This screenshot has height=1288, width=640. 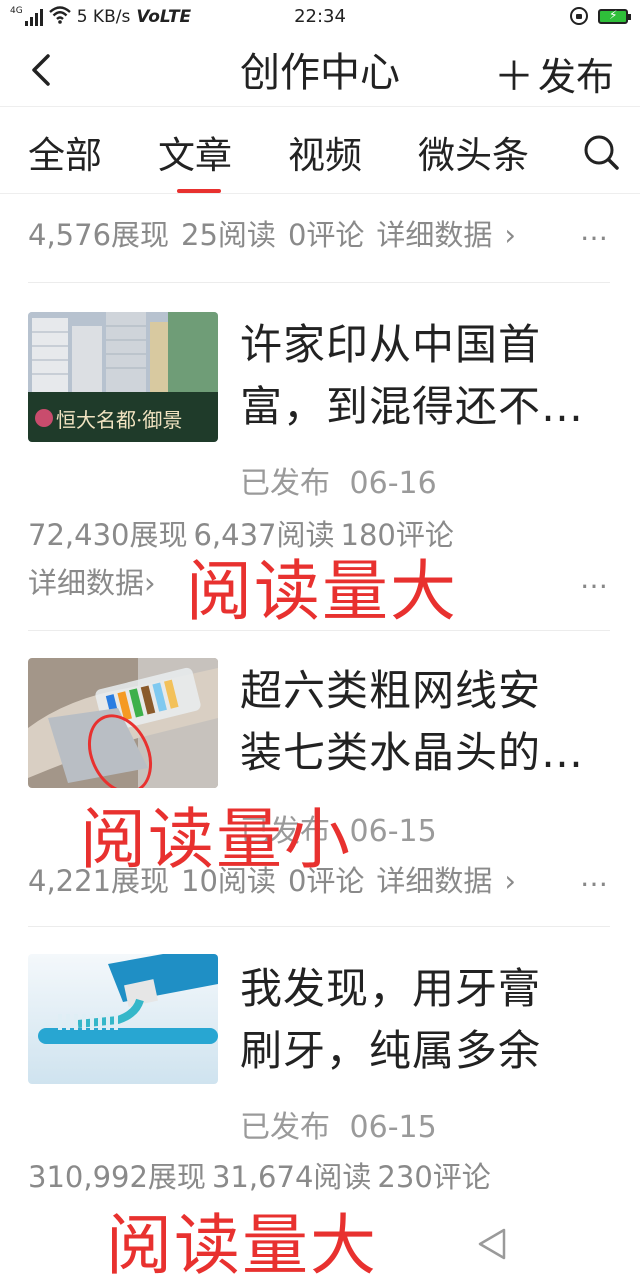 What do you see at coordinates (325, 152) in the screenshot?
I see `tab-videos: 视频` at bounding box center [325, 152].